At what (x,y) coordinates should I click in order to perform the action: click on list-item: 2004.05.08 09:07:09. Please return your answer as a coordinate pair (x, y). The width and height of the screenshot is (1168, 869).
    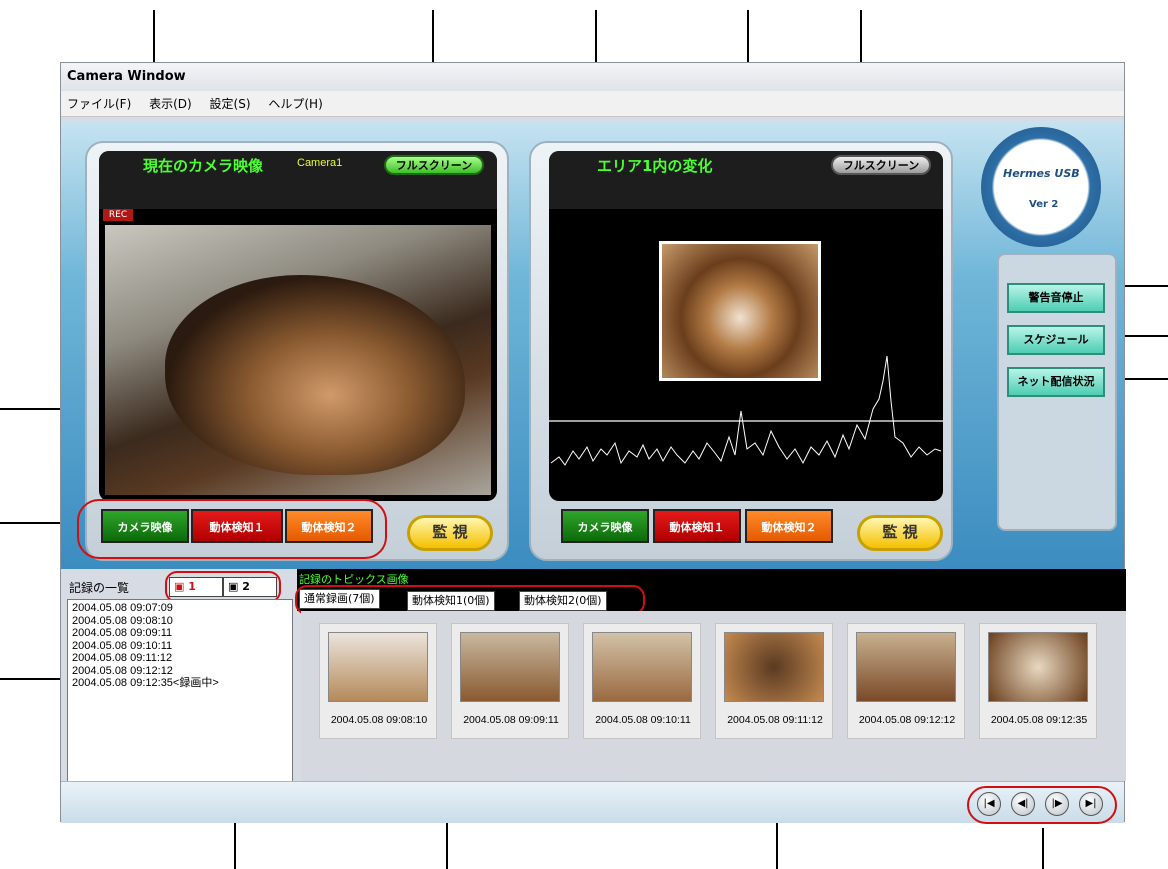
    Looking at the image, I should click on (180, 608).